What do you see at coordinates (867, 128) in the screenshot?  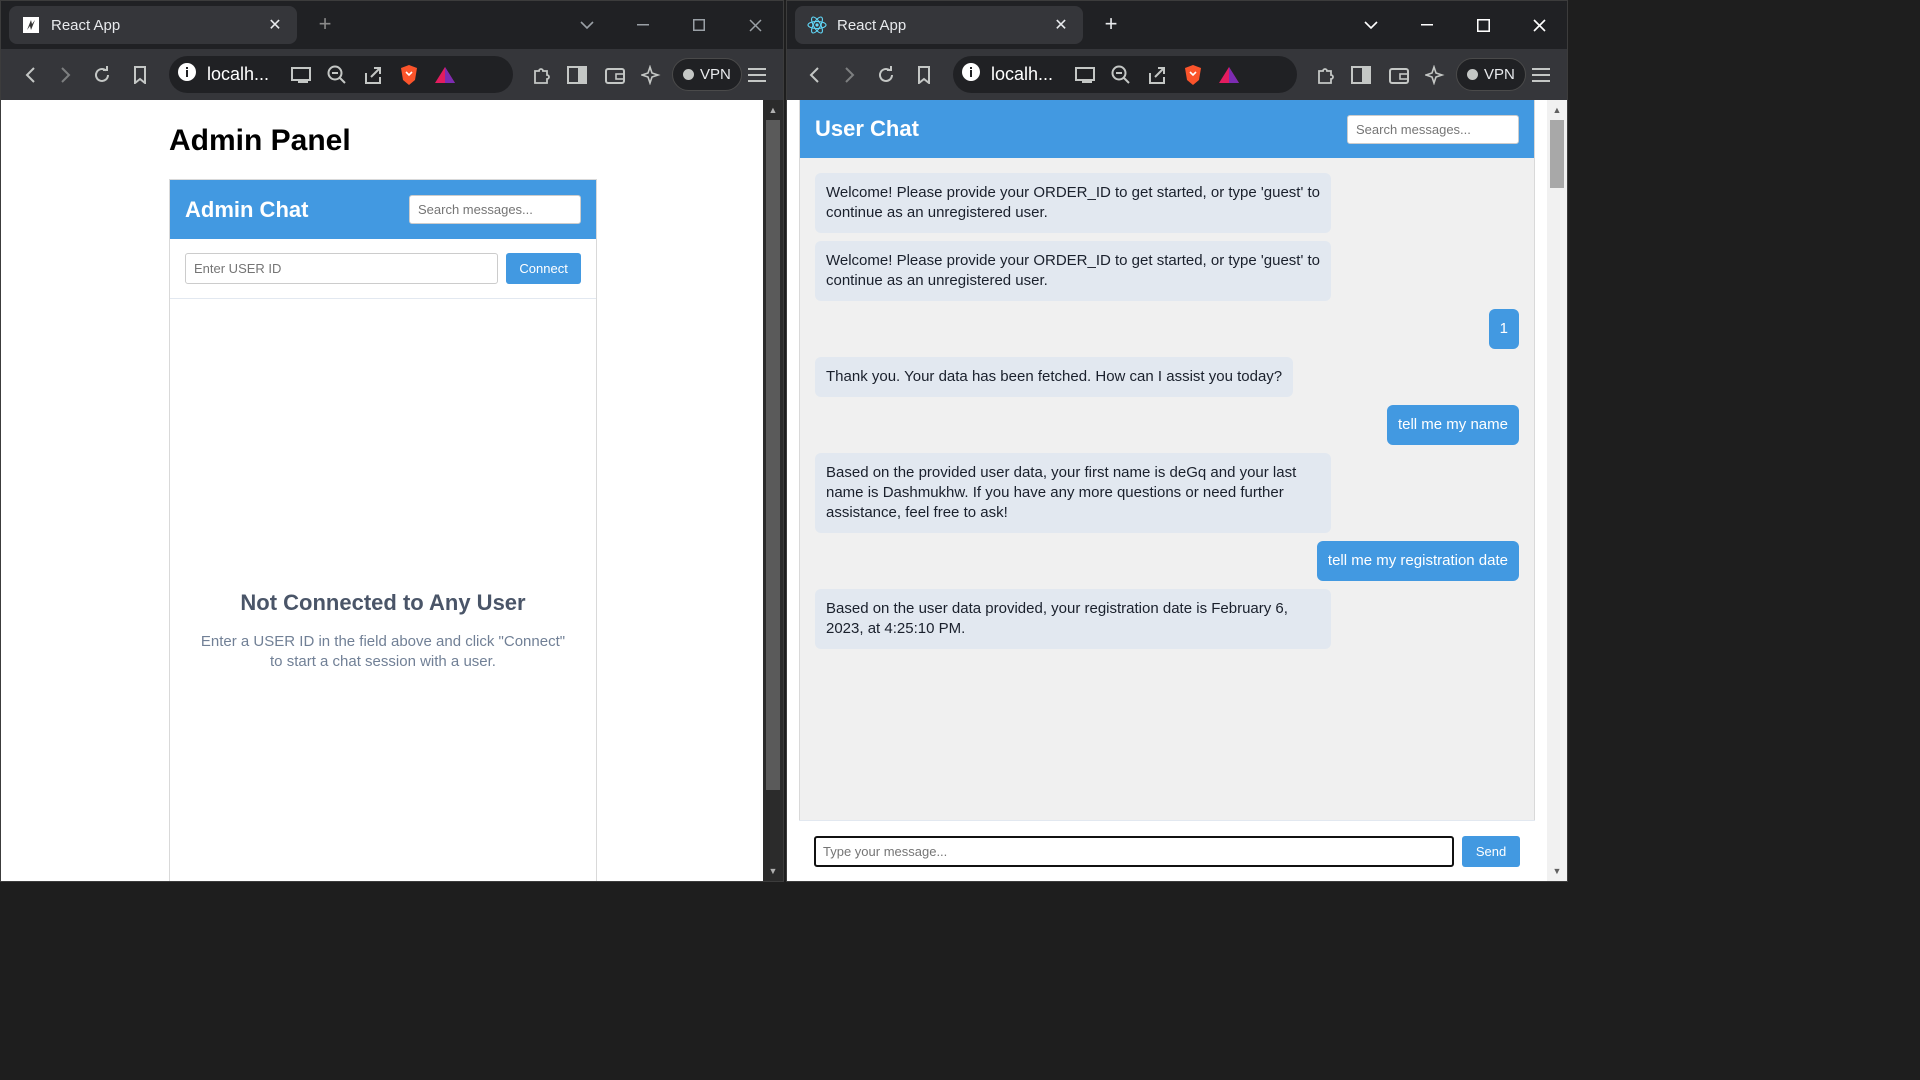 I see `user-chat-title: User Chat` at bounding box center [867, 128].